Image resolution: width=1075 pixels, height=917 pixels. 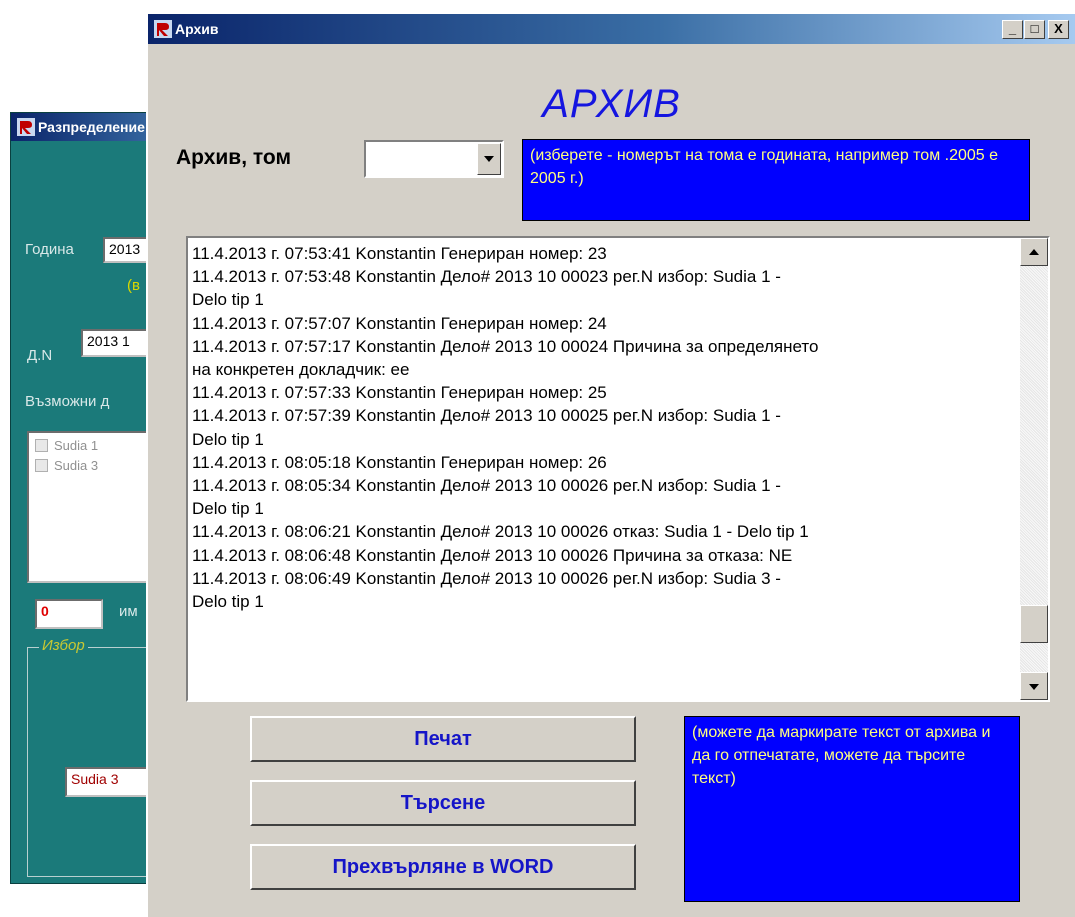 I want to click on arrow-up-icon, so click(x=1034, y=252).